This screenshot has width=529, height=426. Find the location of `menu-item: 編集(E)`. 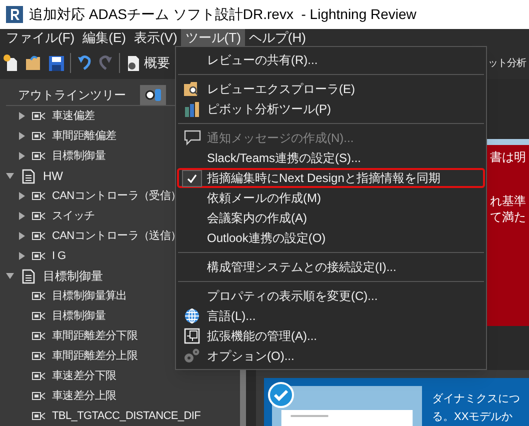

menu-item: 編集(E) is located at coordinates (104, 38).